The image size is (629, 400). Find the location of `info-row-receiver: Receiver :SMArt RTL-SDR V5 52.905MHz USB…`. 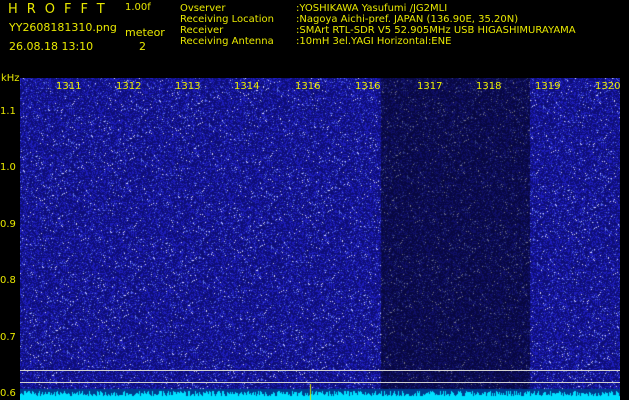

info-row-receiver: Receiver :SMArt RTL-SDR V5 52.905MHz USB… is located at coordinates (378, 30).